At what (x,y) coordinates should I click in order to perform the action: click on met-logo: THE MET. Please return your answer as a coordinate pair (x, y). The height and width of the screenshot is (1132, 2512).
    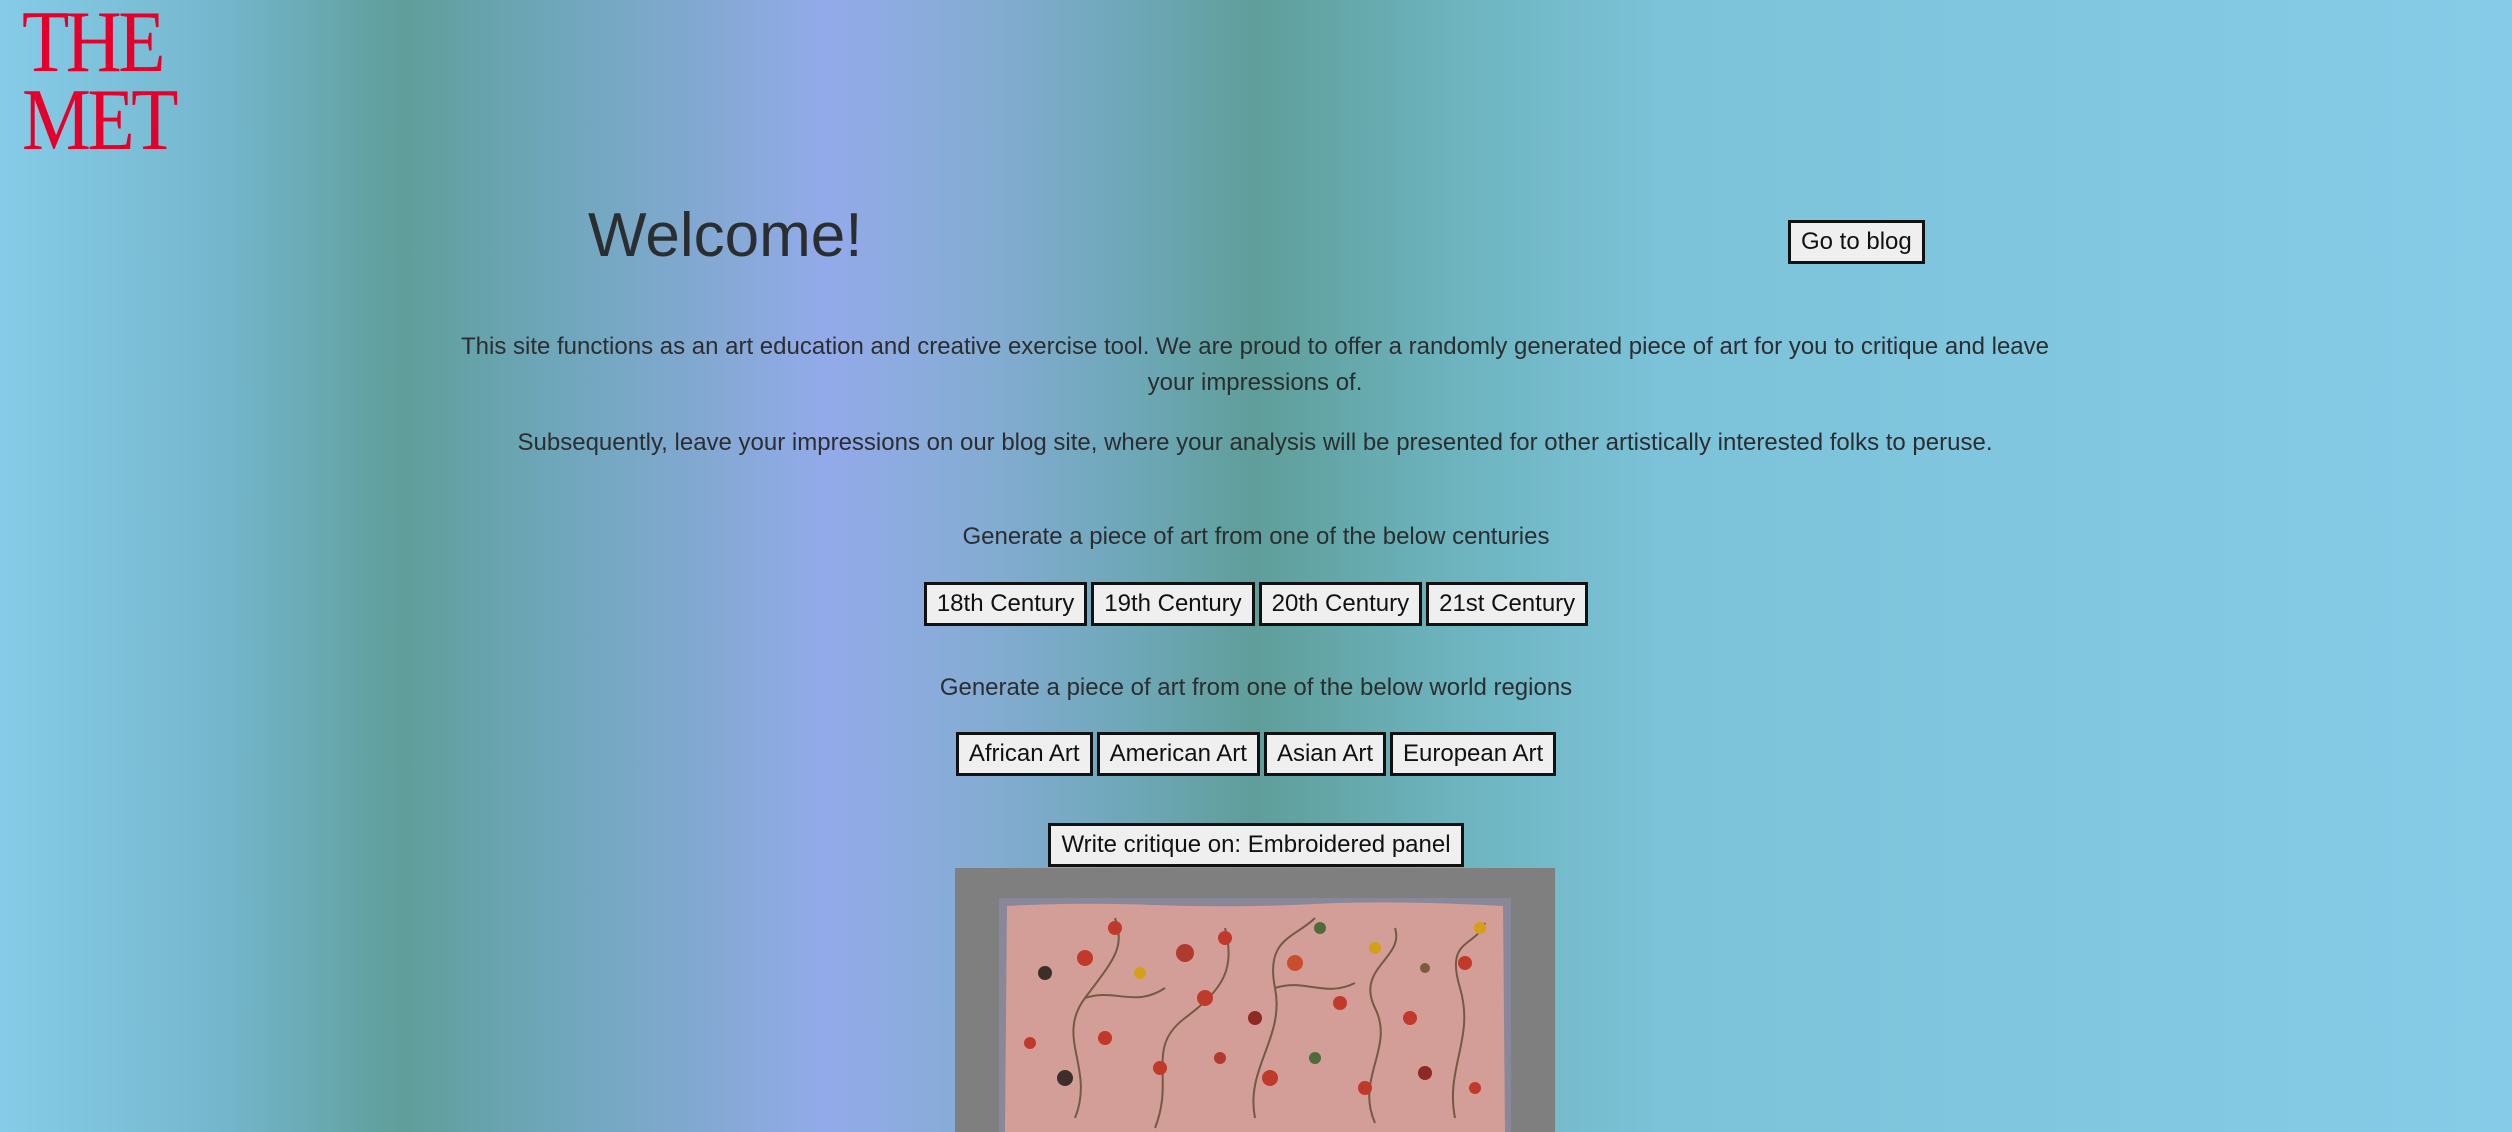
    Looking at the image, I should click on (100, 82).